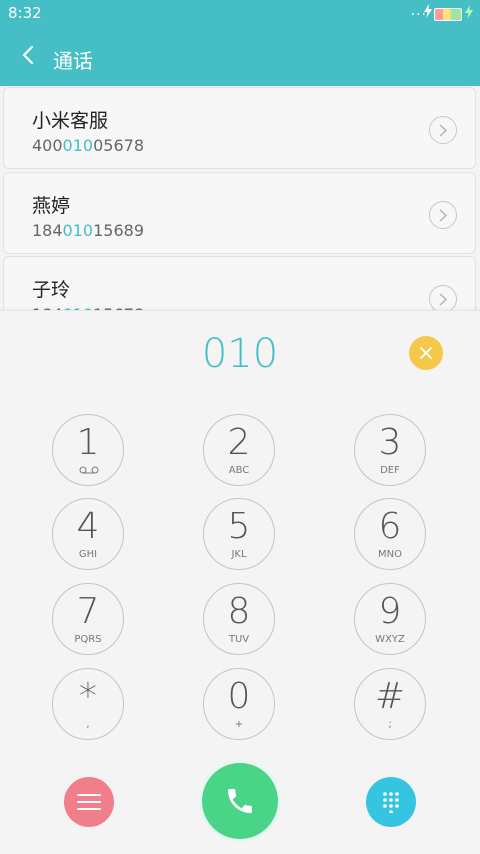 Image resolution: width=480 pixels, height=854 pixels. I want to click on key-5: 5 JKL, so click(239, 534).